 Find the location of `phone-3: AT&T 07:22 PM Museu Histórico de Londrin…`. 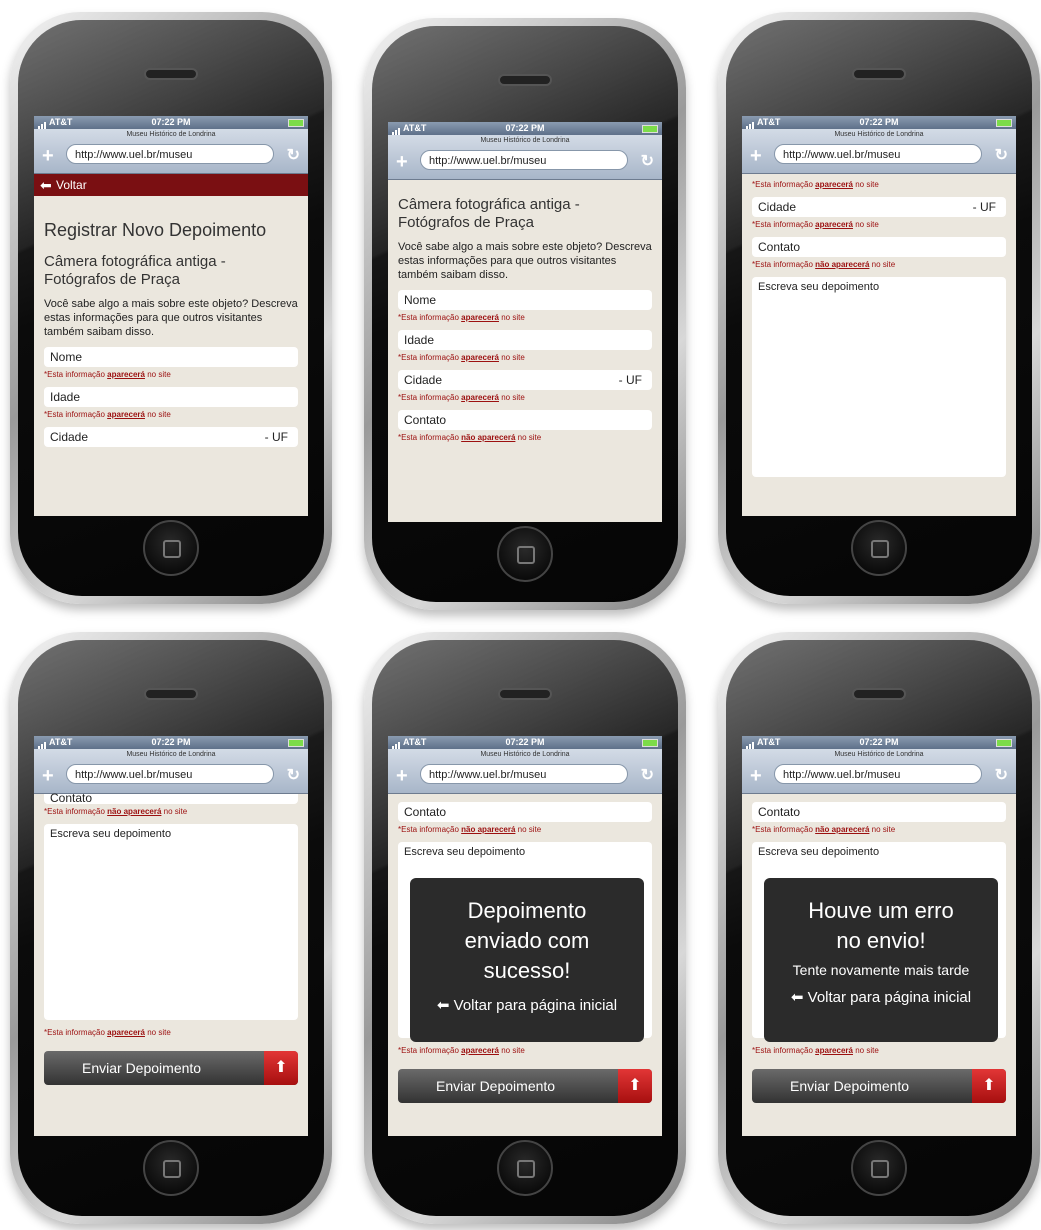

phone-3: AT&T 07:22 PM Museu Histórico de Londrin… is located at coordinates (879, 308).